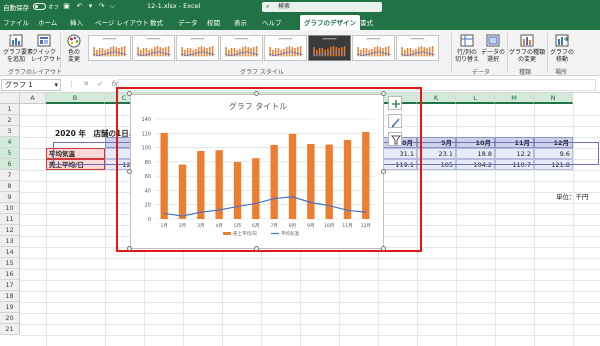  I want to click on row-header-5: 5, so click(10, 153).